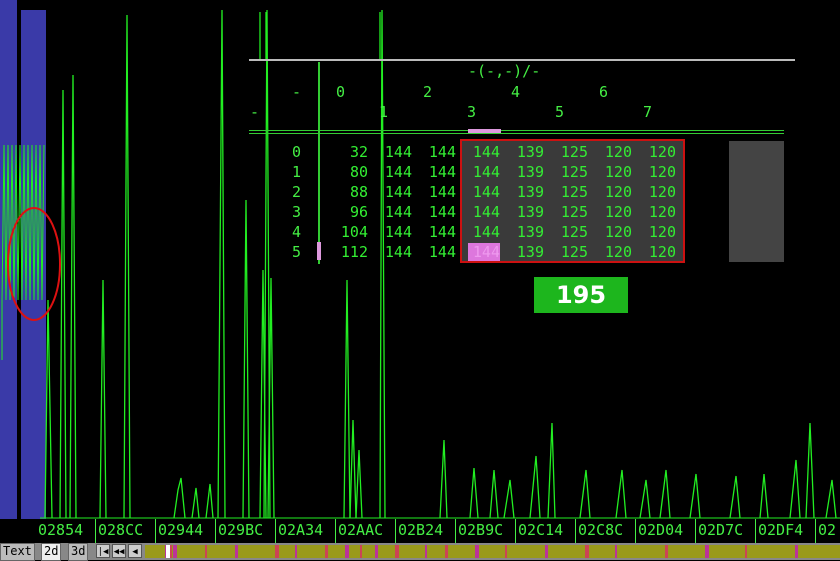  Describe the element at coordinates (516, 92) in the screenshot. I see `column-header: 4` at that location.